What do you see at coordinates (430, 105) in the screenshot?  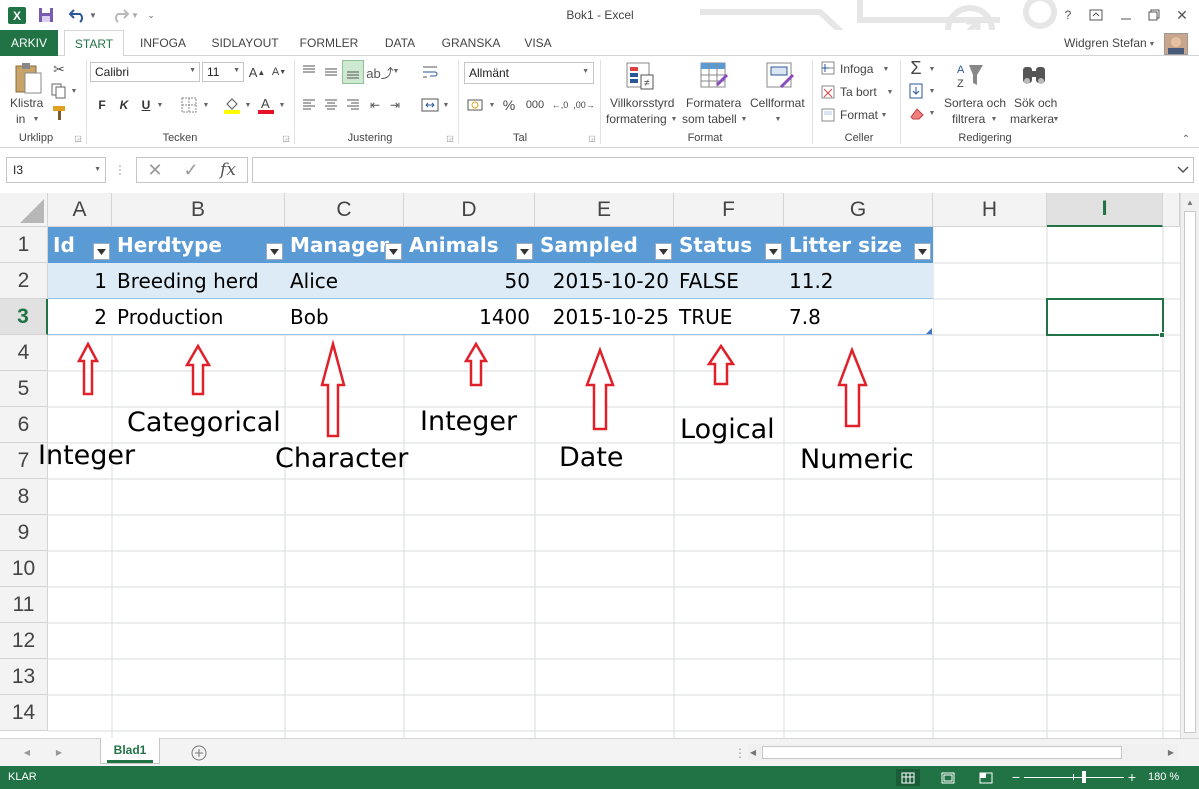 I see `merge-center-icon` at bounding box center [430, 105].